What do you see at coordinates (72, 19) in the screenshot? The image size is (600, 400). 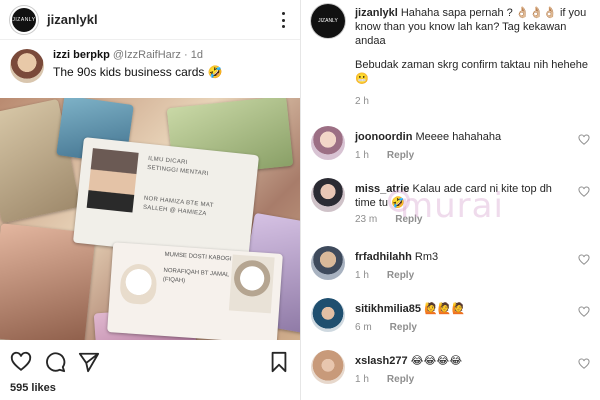 I see `author-username: jizanlykl` at bounding box center [72, 19].